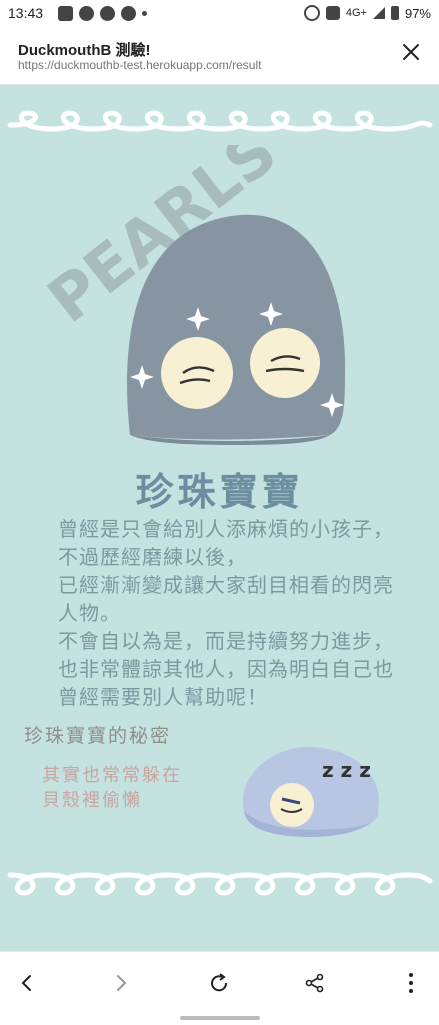 Image resolution: width=439 pixels, height=1025 pixels. Describe the element at coordinates (411, 983) in the screenshot. I see `more-icon` at that location.